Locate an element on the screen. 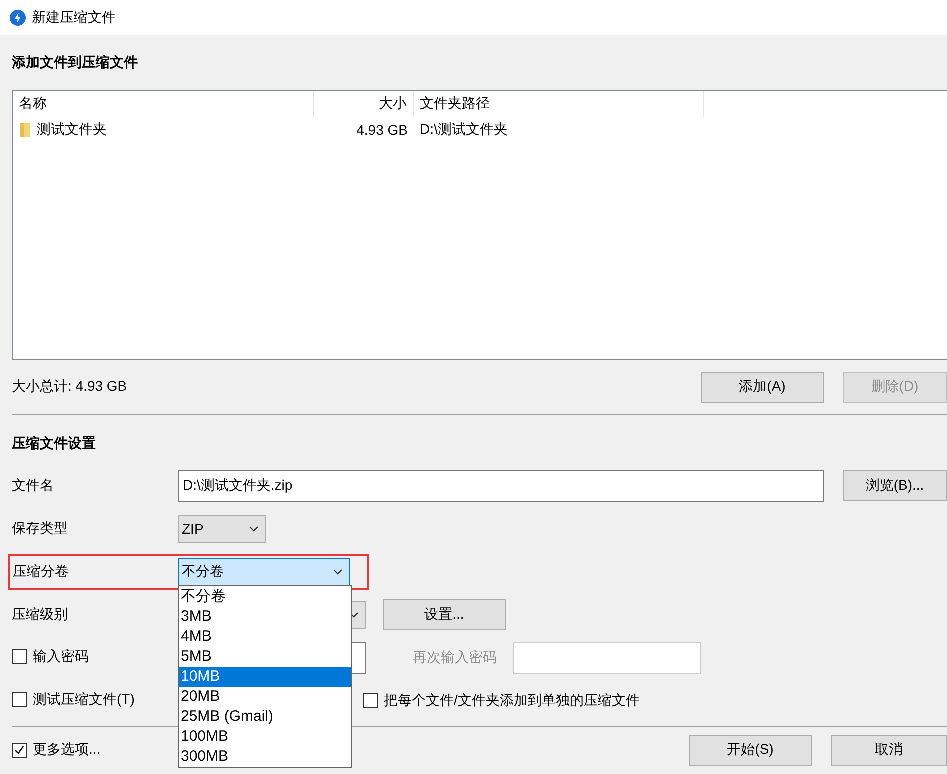 The width and height of the screenshot is (947, 774). section-title: 压缩文件设置 is located at coordinates (54, 443).